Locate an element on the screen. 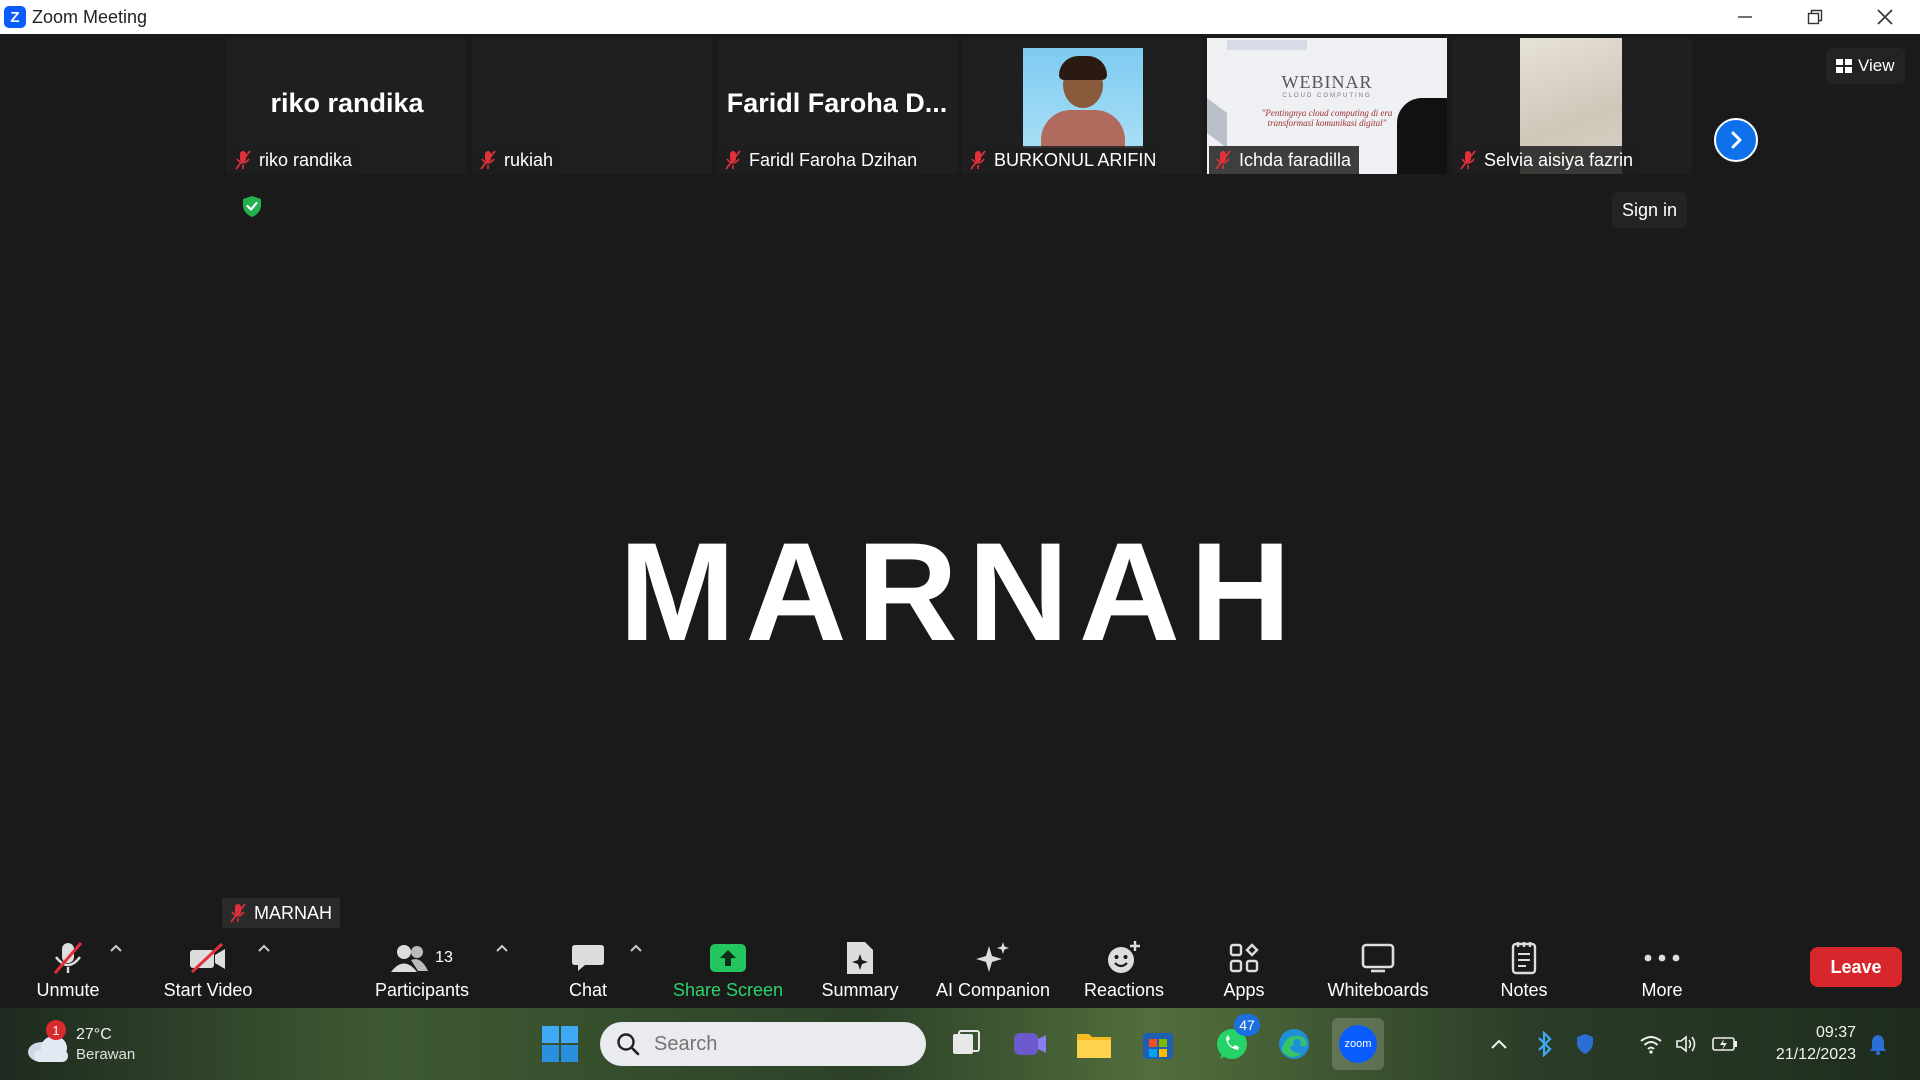  notes-button: Notes is located at coordinates (1524, 969).